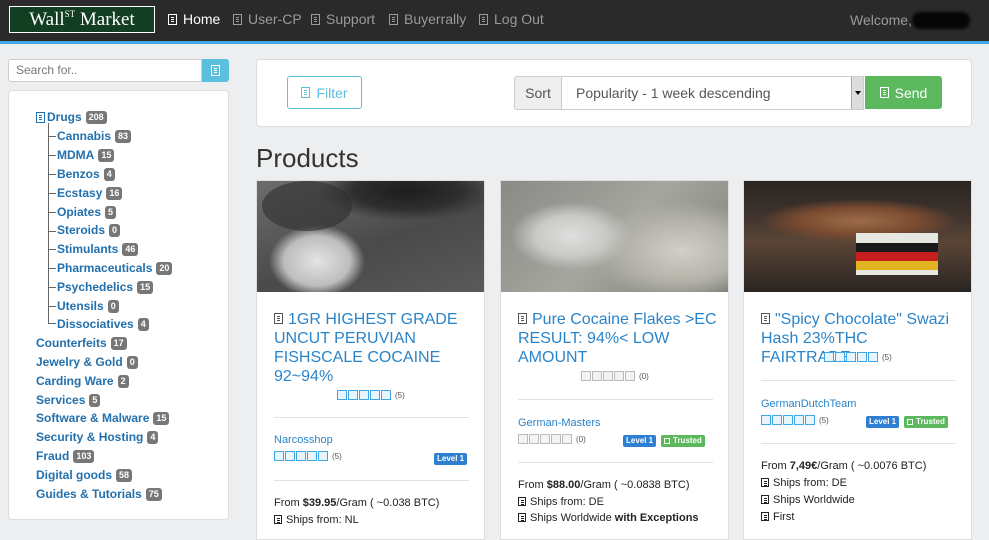 This screenshot has height=540, width=989. Describe the element at coordinates (90, 437) in the screenshot. I see `category-label: Security & Hosting` at that location.